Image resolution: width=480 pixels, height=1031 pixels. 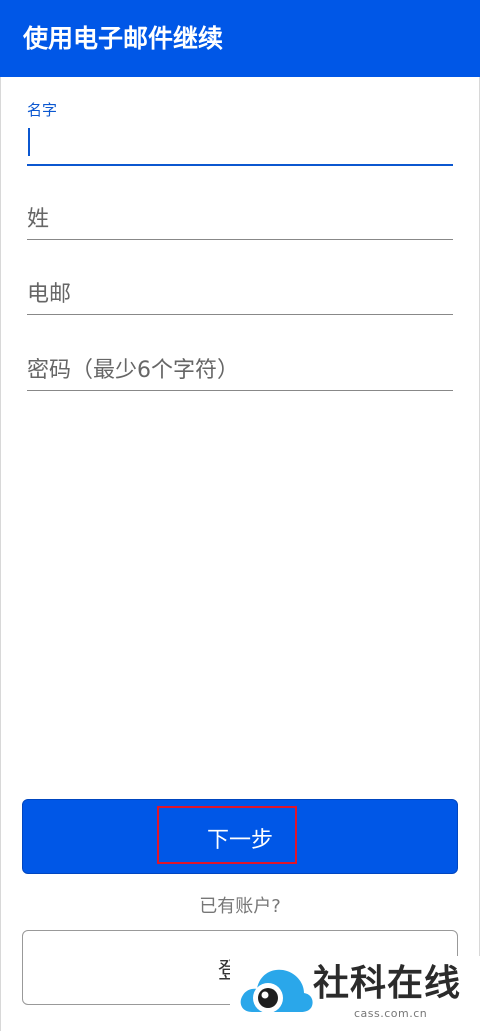 I want to click on text-caret, so click(x=29, y=142).